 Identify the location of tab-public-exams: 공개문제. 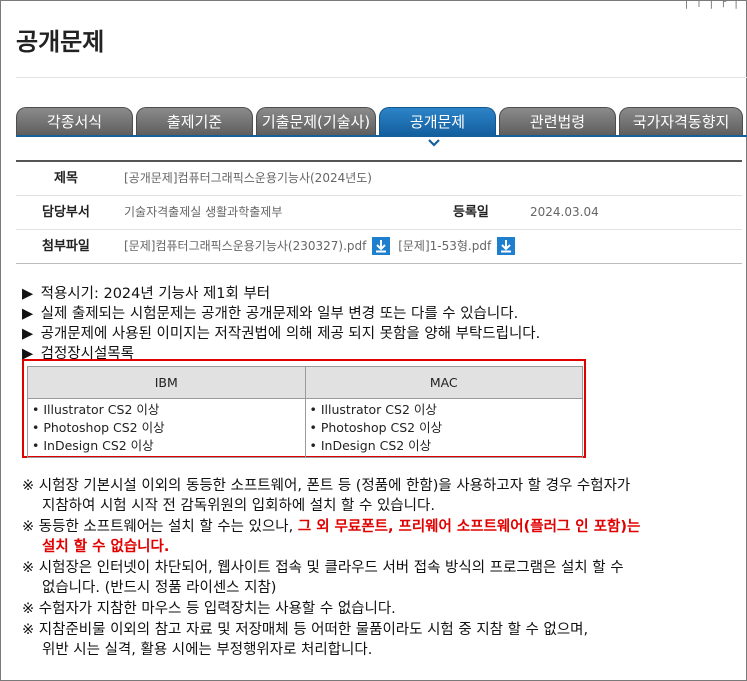
(437, 121).